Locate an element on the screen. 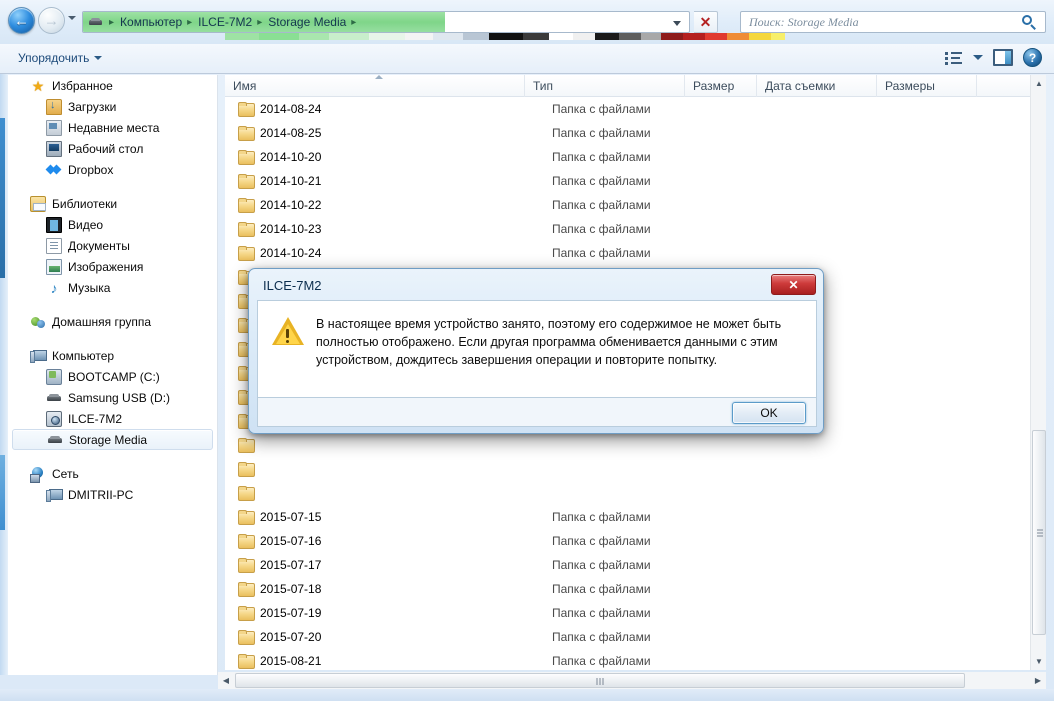 The height and width of the screenshot is (701, 1054). table-row: 2014-10-24 Папка с файлами is located at coordinates (627, 253).